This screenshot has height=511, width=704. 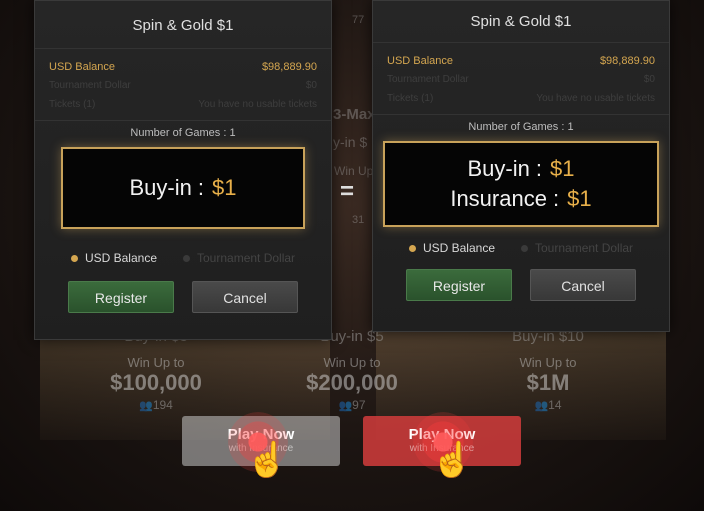 What do you see at coordinates (358, 20) in the screenshot?
I see `bg-text-count-top: 77` at bounding box center [358, 20].